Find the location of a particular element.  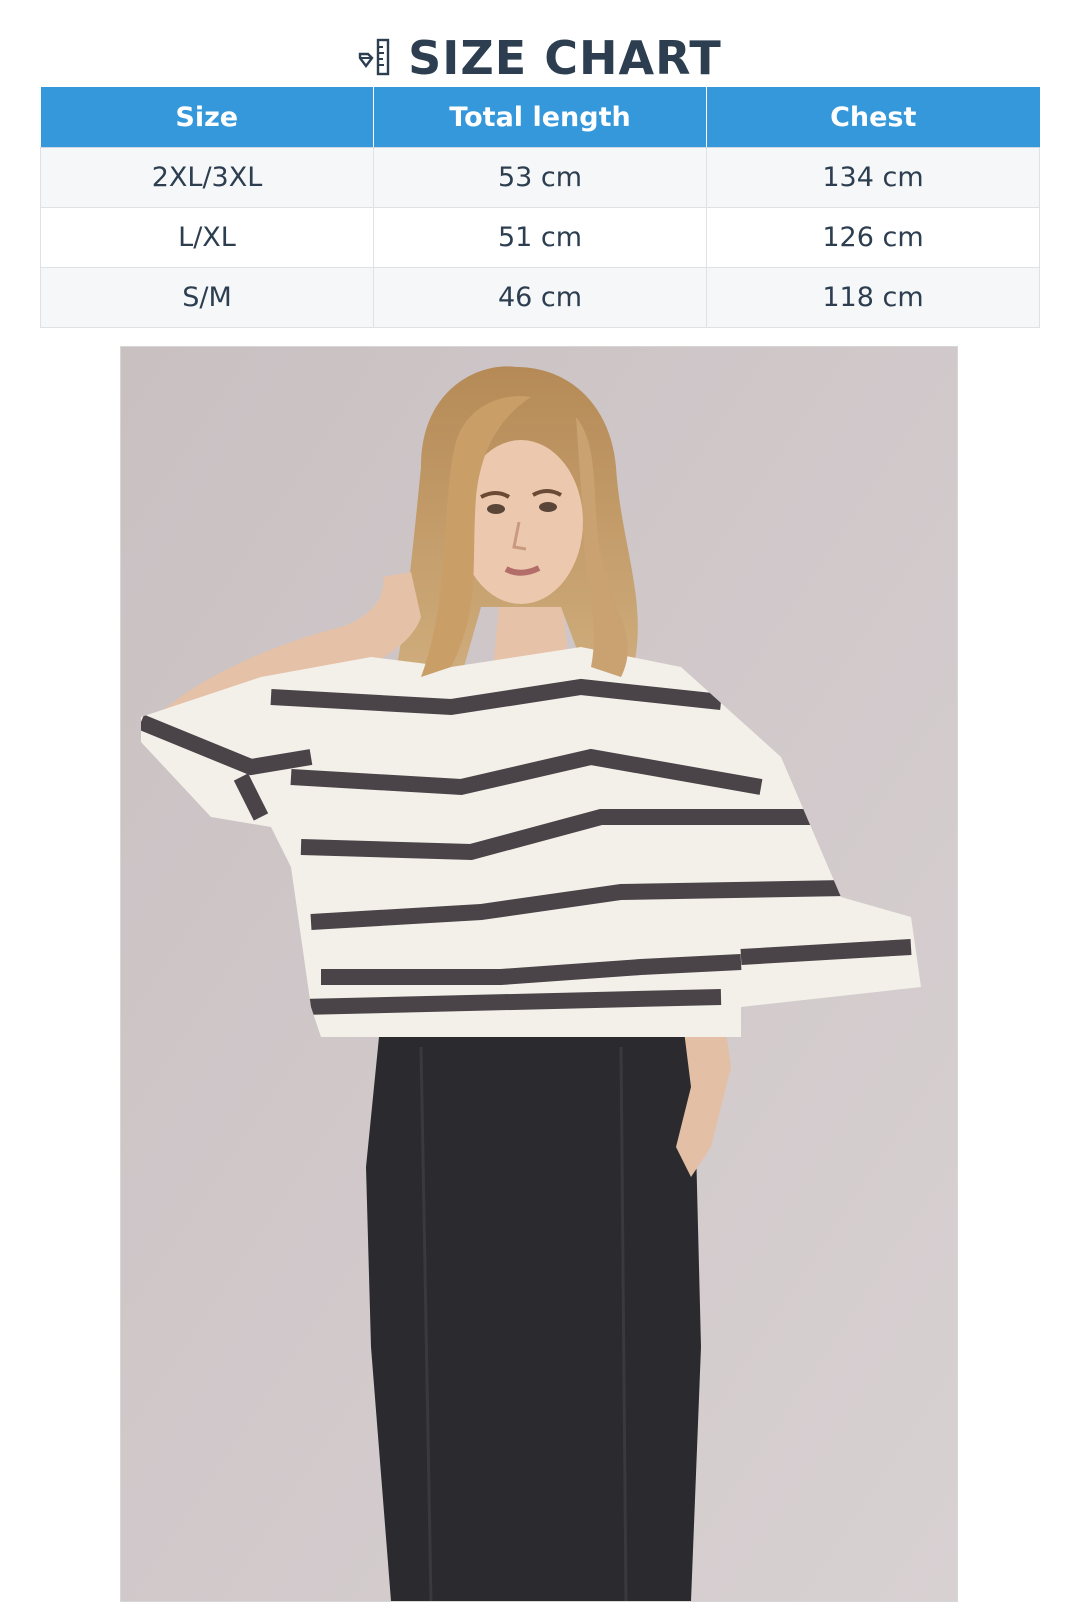

size-chart-header: SIZE CHART is located at coordinates (540, 58).